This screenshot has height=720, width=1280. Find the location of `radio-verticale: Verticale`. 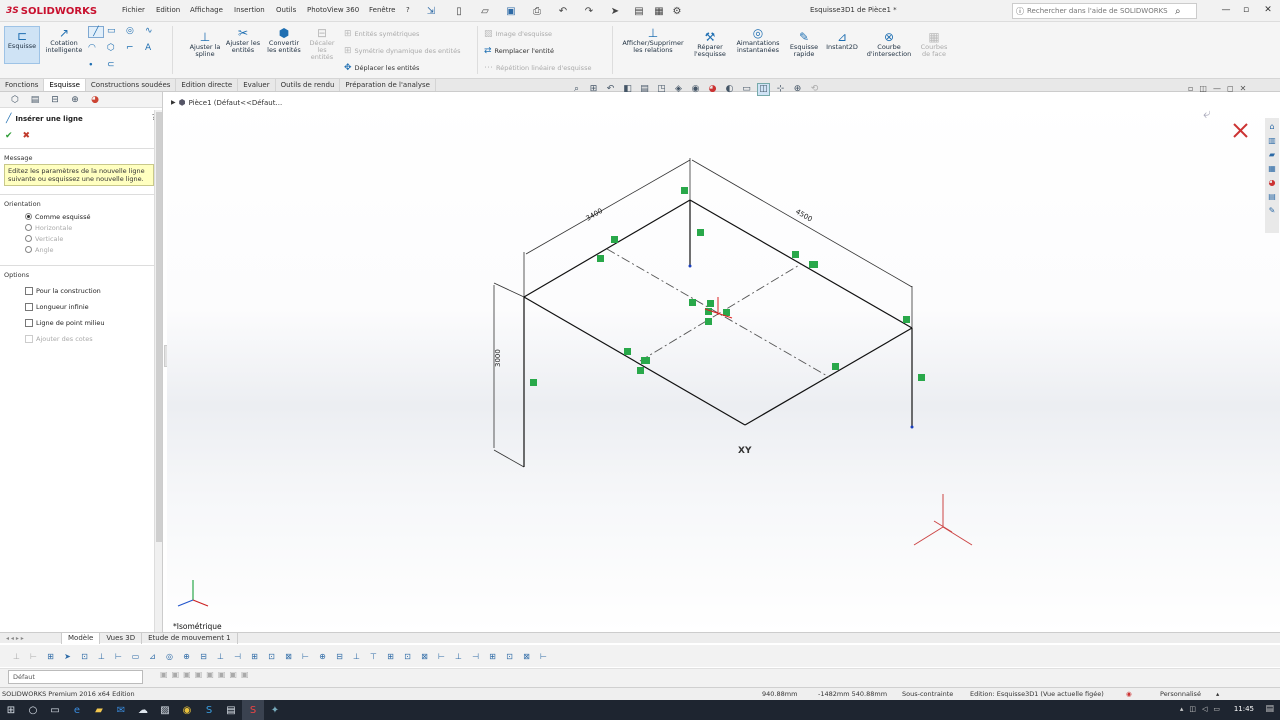

radio-verticale: Verticale is located at coordinates (81, 238).